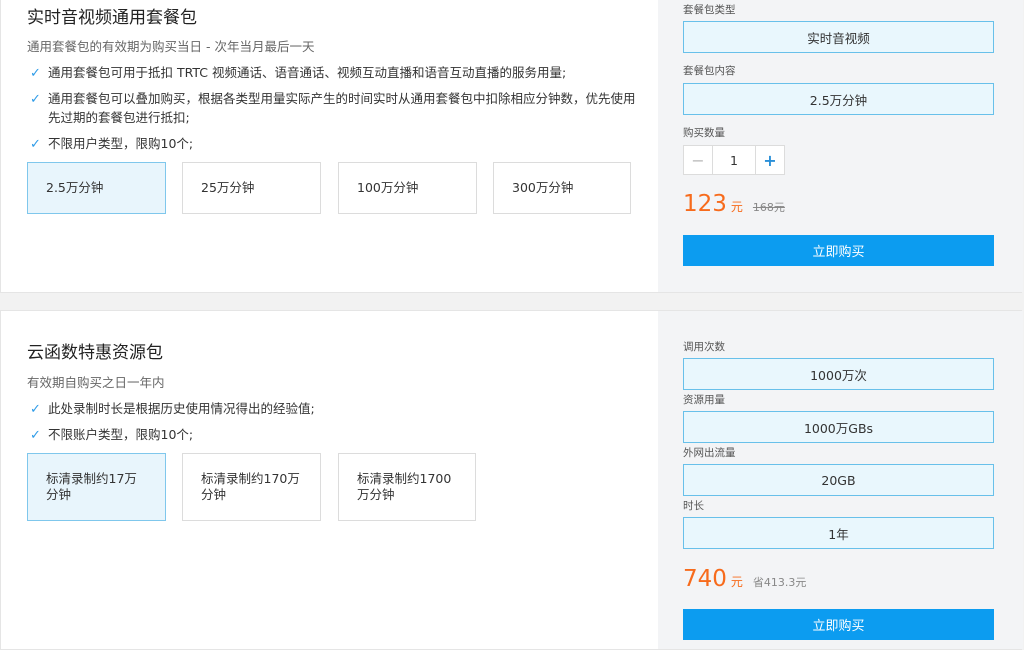 The height and width of the screenshot is (650, 1024). Describe the element at coordinates (838, 480) in the screenshot. I see `traffic-field: 20GB` at that location.